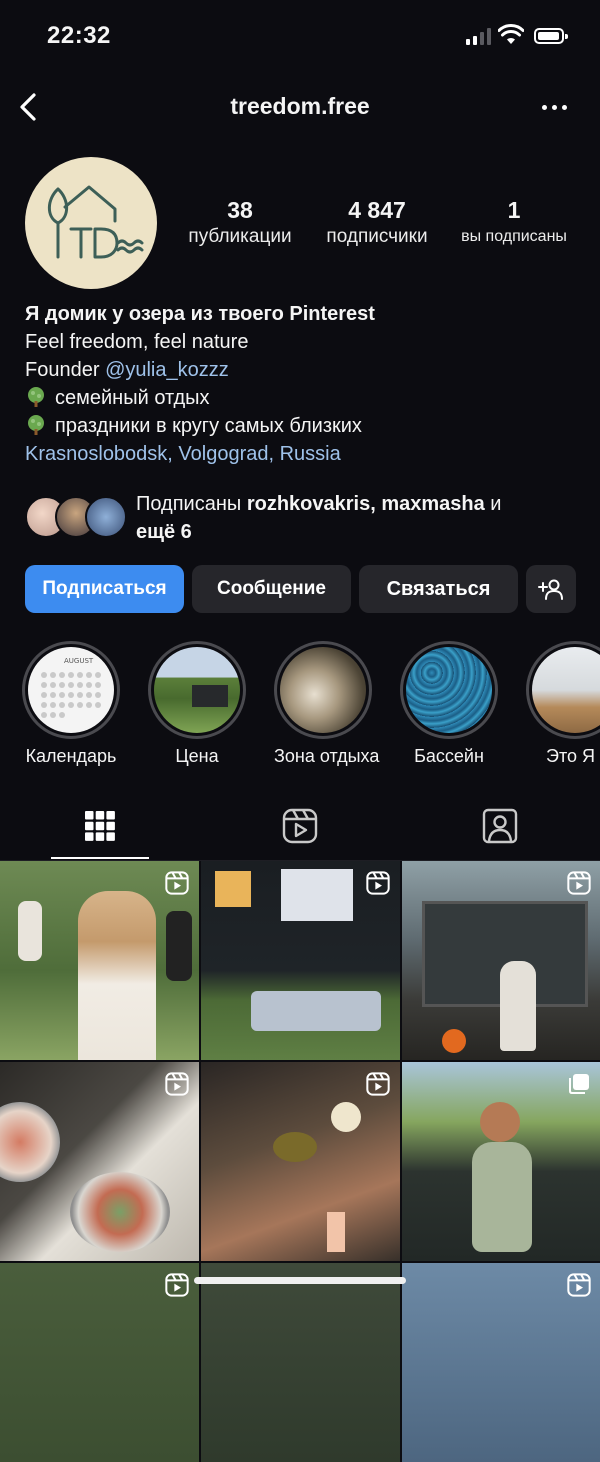 Image resolution: width=600 pixels, height=1462 pixels. I want to click on wifi-icon, so click(511, 34).